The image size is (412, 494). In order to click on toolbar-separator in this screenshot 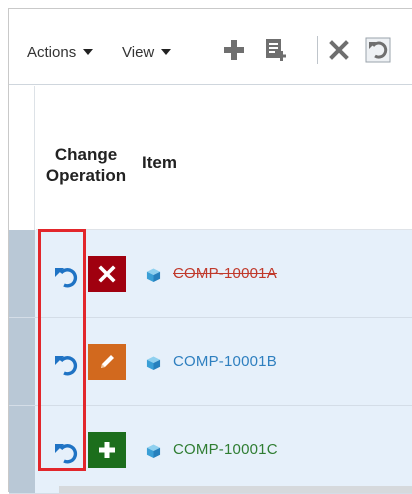, I will do `click(317, 50)`.